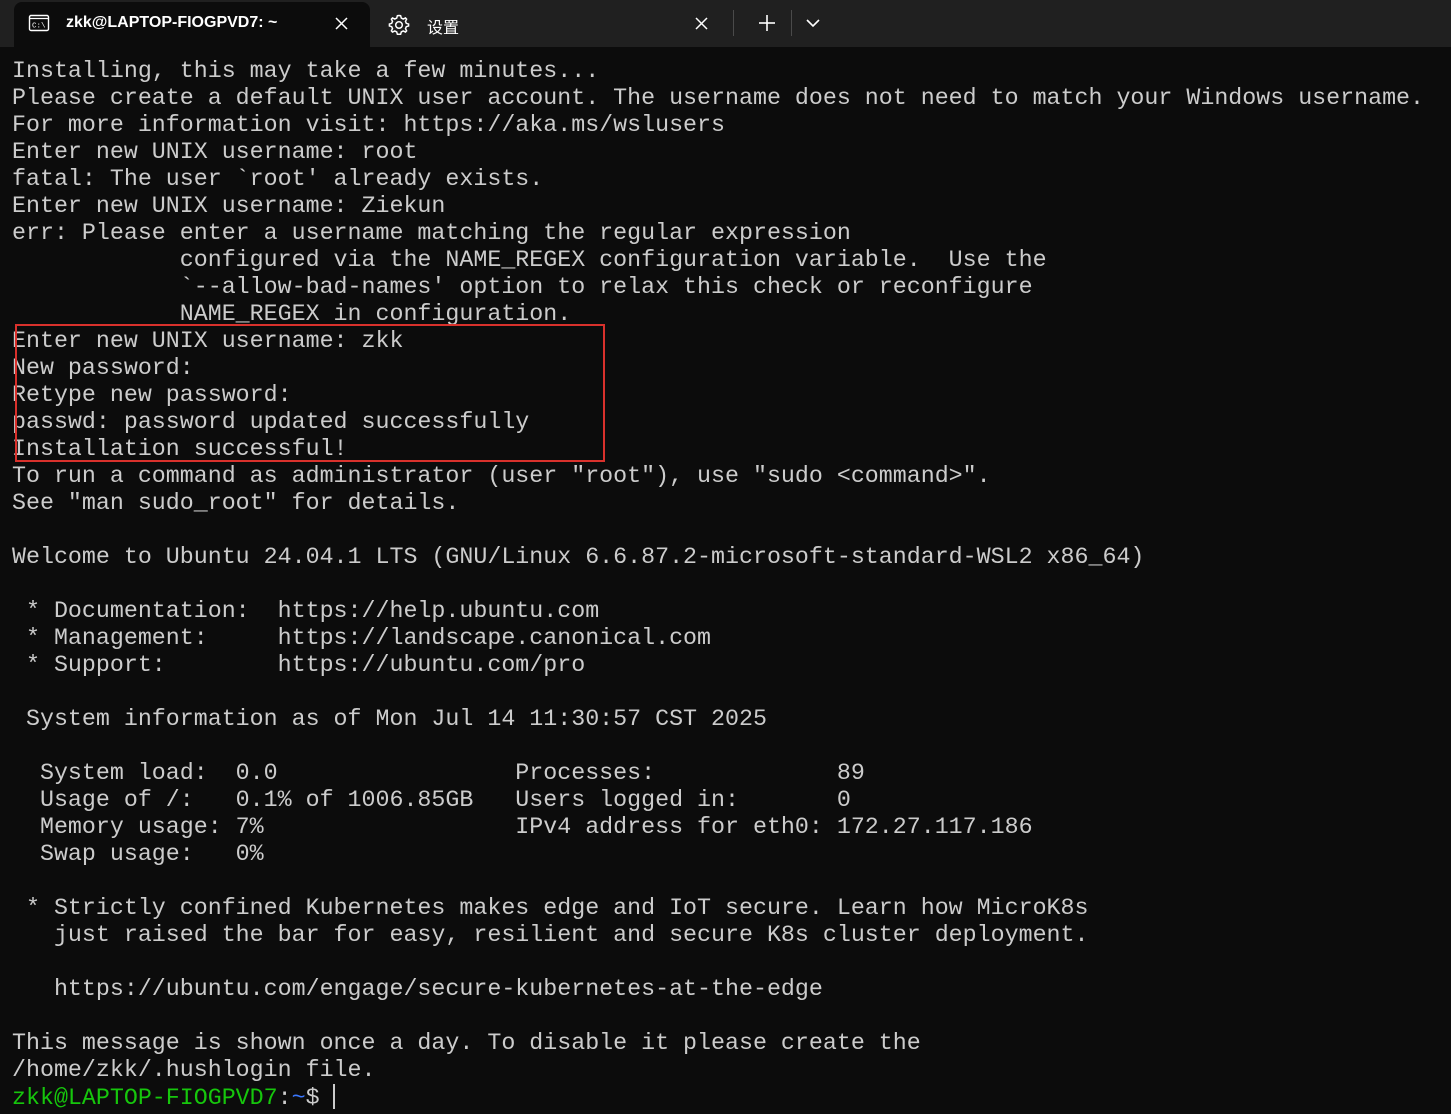 The width and height of the screenshot is (1451, 1114). Describe the element at coordinates (306, 611) in the screenshot. I see `terminal-line: * Documentation: https://help.ubuntu.com` at that location.